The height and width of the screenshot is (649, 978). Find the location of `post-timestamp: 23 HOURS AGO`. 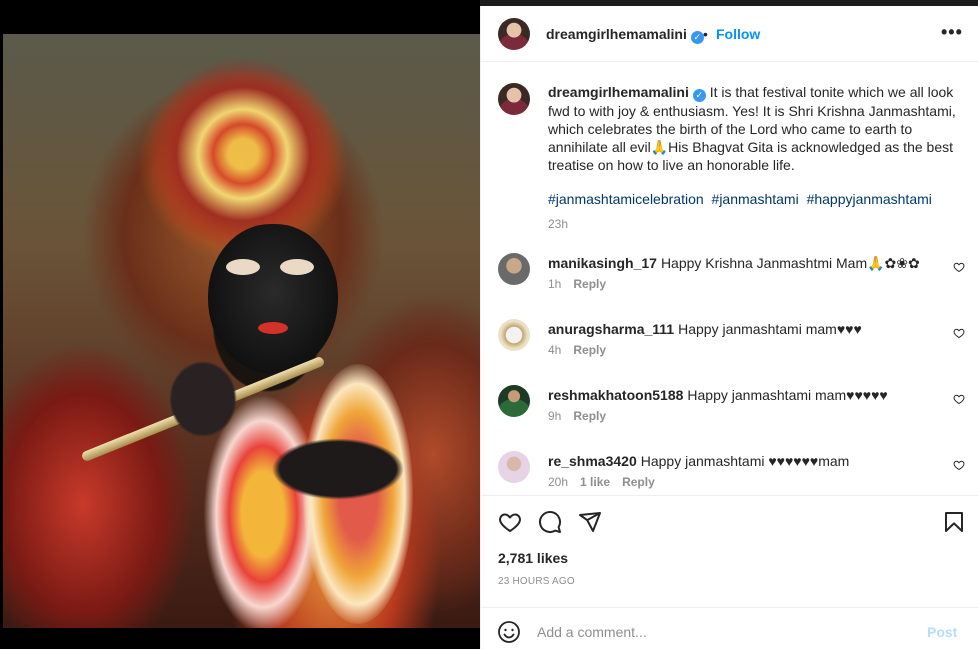

post-timestamp: 23 HOURS AGO is located at coordinates (536, 581).